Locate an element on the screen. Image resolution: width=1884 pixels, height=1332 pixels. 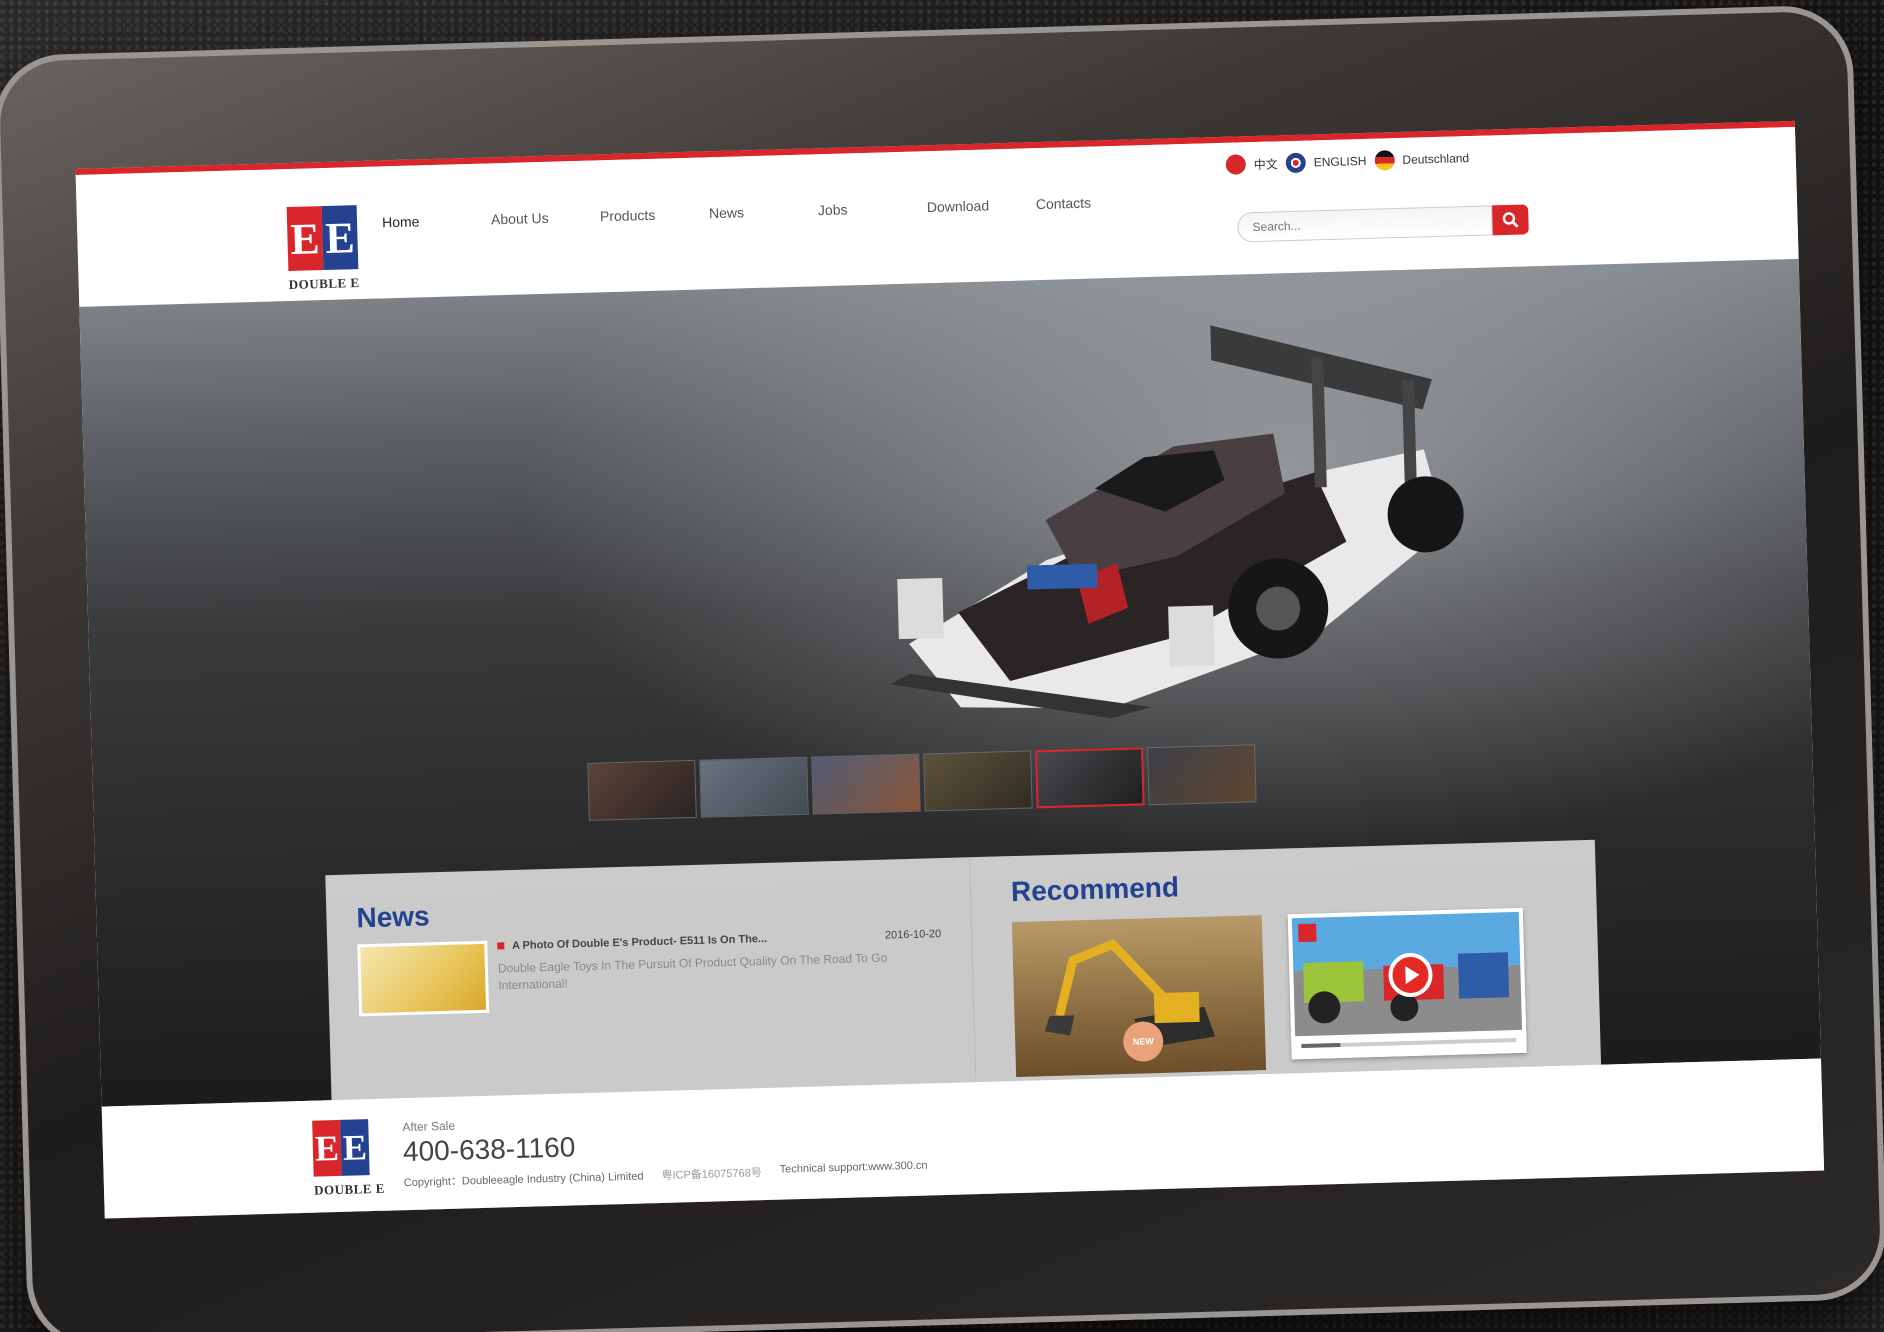
video-screen is located at coordinates (1407, 974).